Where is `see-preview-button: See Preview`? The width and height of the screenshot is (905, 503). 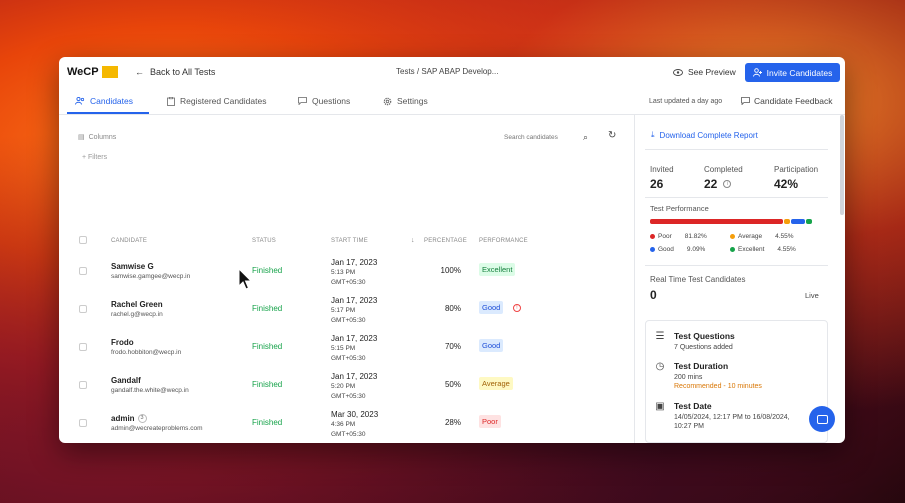
see-preview-button: See Preview is located at coordinates (704, 72).